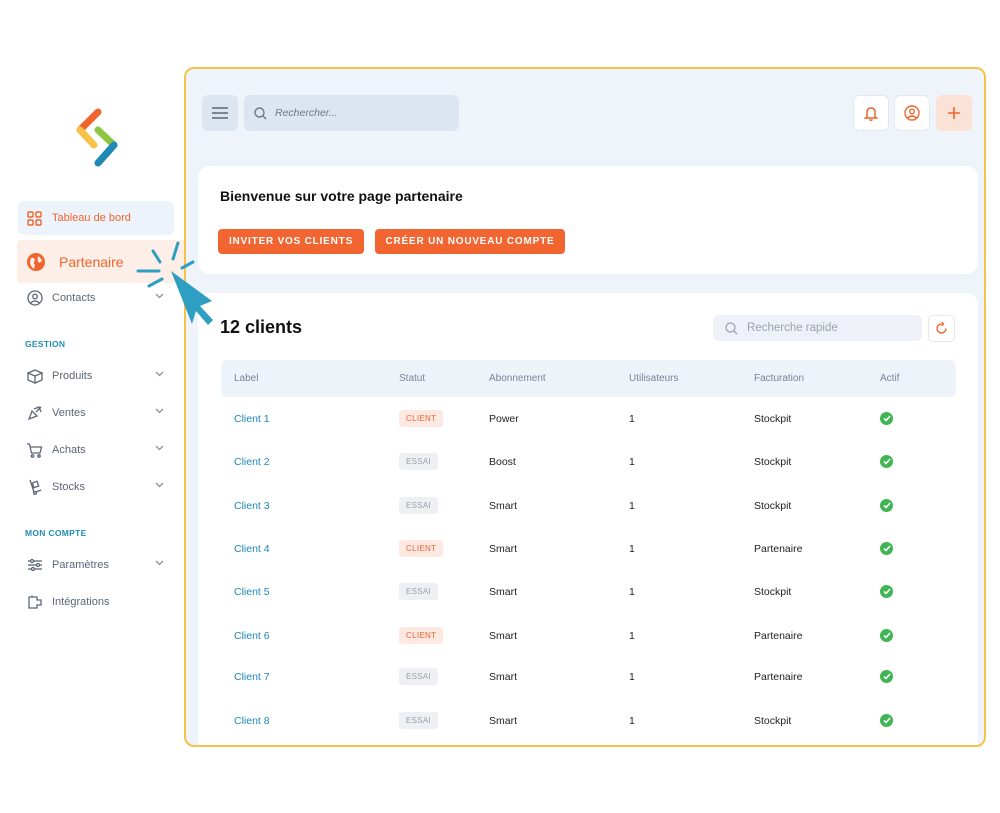  Describe the element at coordinates (653, 378) in the screenshot. I see `column-header-utilisateurs: Utilisateurs` at that location.